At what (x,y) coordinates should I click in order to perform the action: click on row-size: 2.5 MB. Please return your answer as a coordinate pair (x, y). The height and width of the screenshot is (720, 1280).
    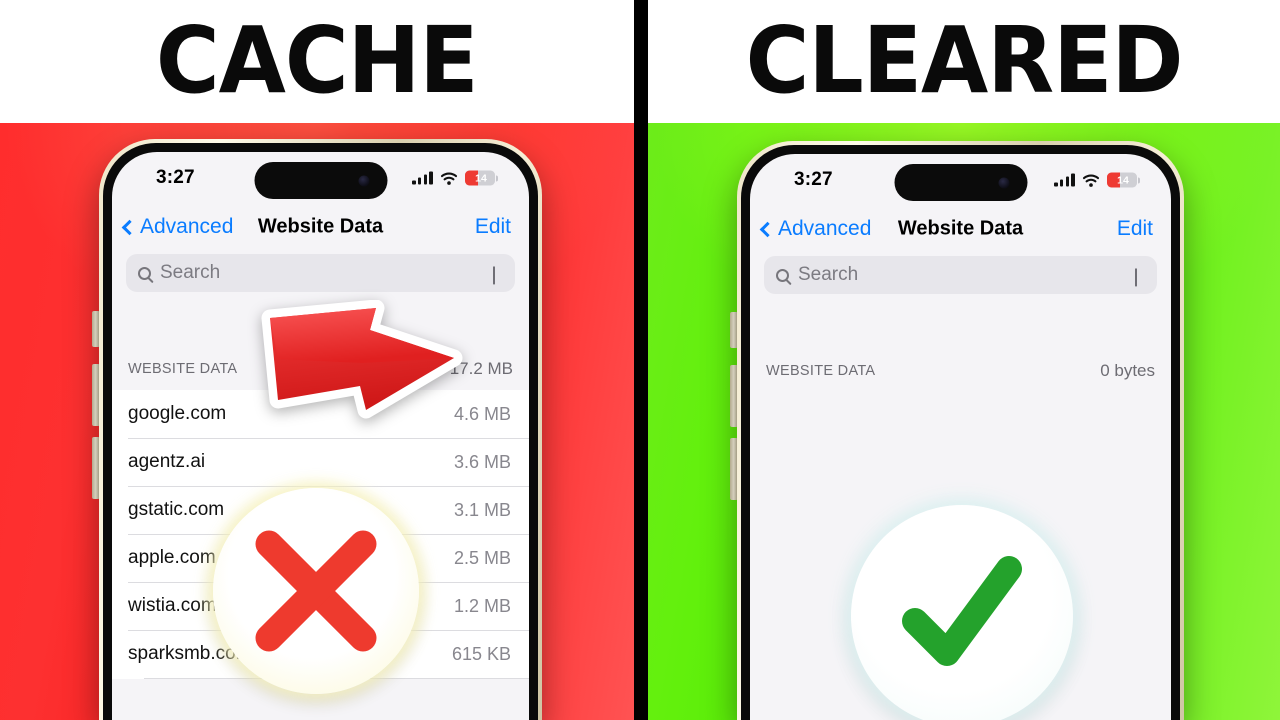
    Looking at the image, I should click on (482, 557).